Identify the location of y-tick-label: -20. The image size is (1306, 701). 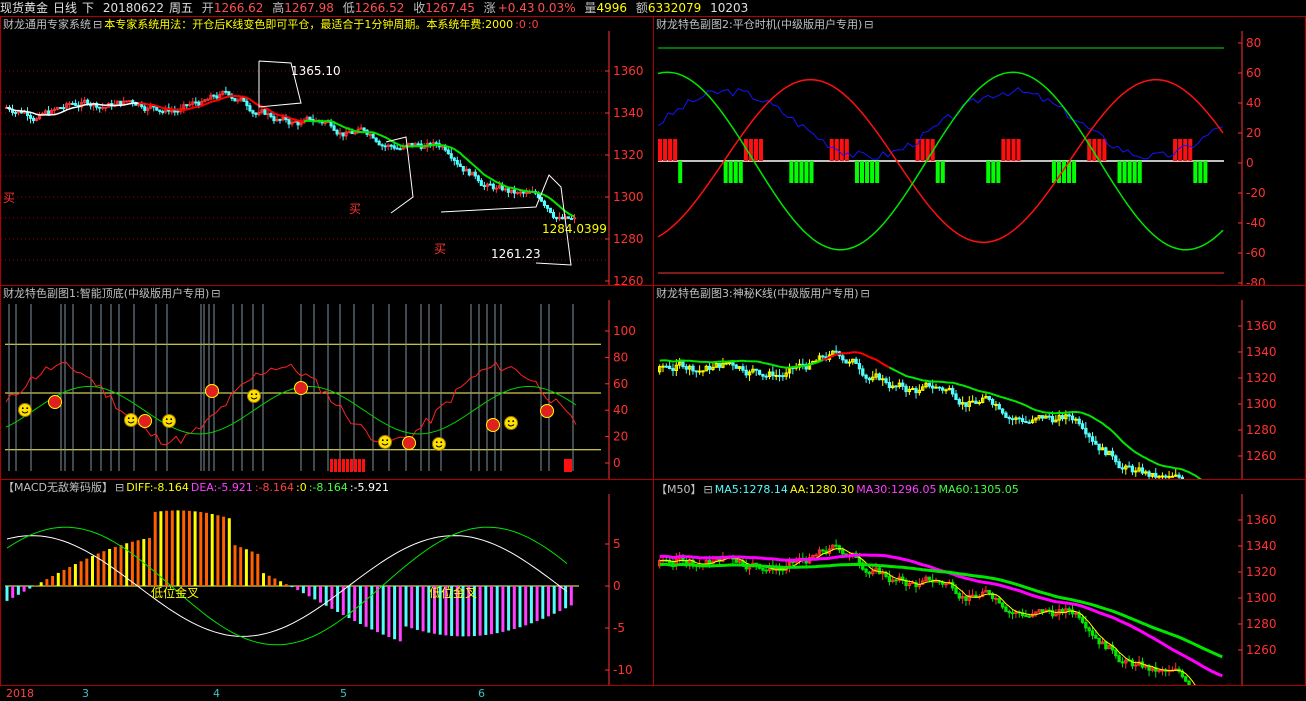
(1256, 193).